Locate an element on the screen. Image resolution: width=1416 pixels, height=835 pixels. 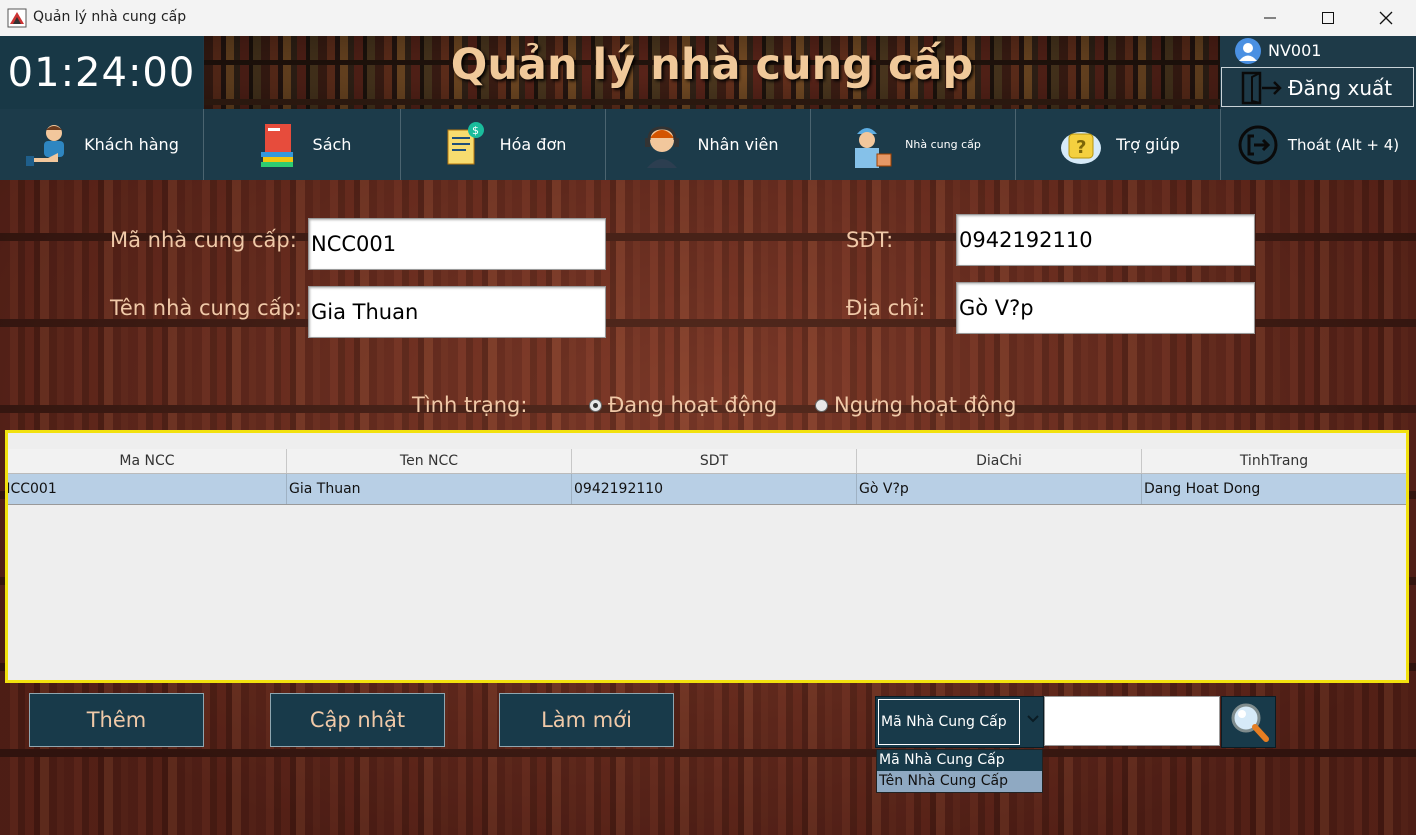
search-input is located at coordinates (1132, 721).